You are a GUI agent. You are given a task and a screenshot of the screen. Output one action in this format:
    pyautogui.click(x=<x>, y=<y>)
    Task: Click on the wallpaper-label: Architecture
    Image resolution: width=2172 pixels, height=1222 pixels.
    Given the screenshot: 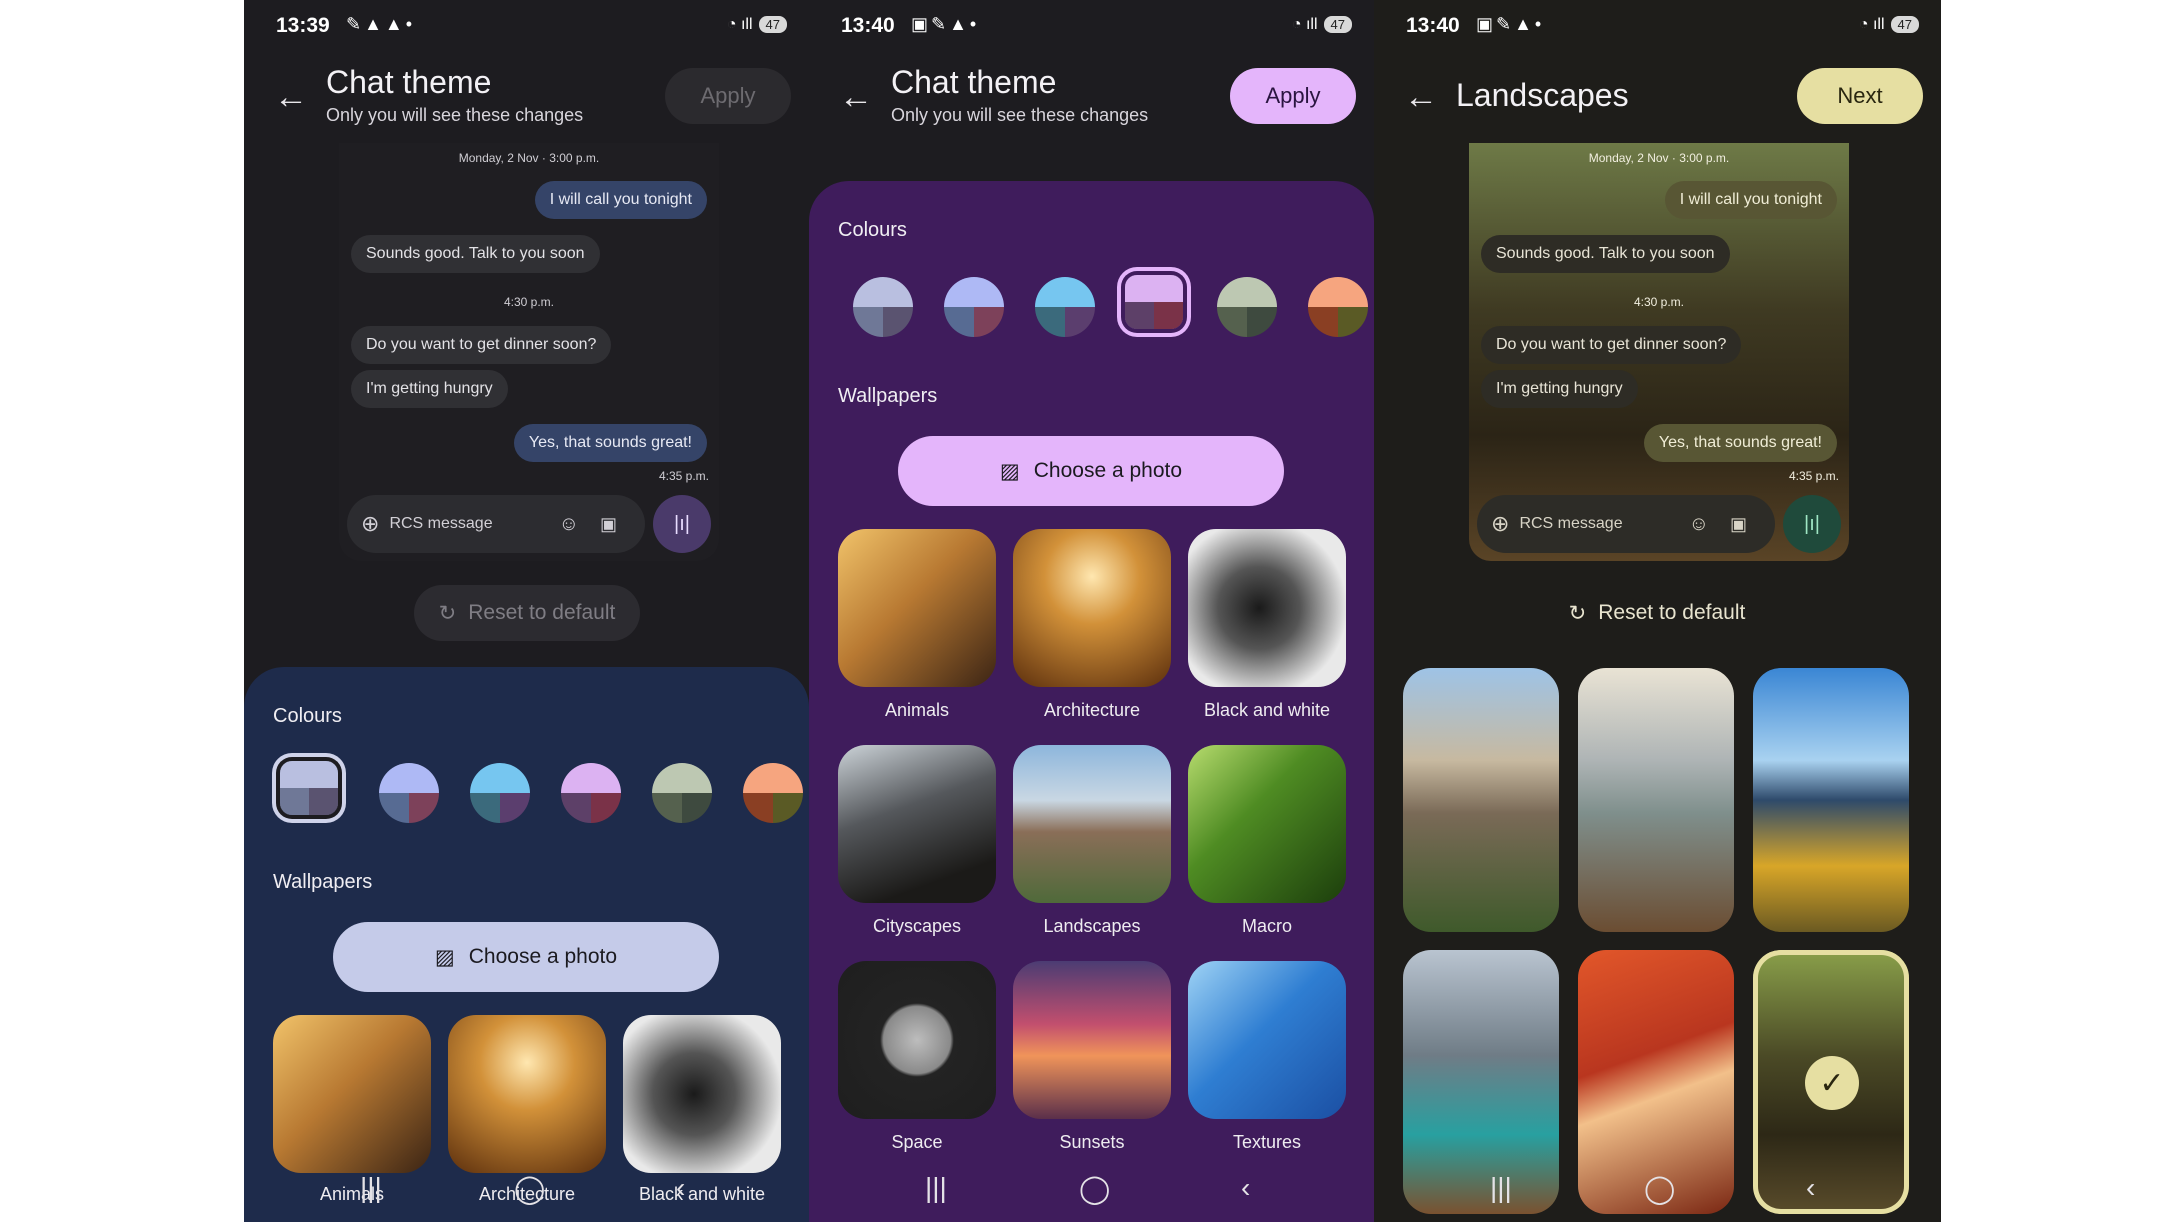 What is the action you would take?
    pyautogui.click(x=1092, y=710)
    